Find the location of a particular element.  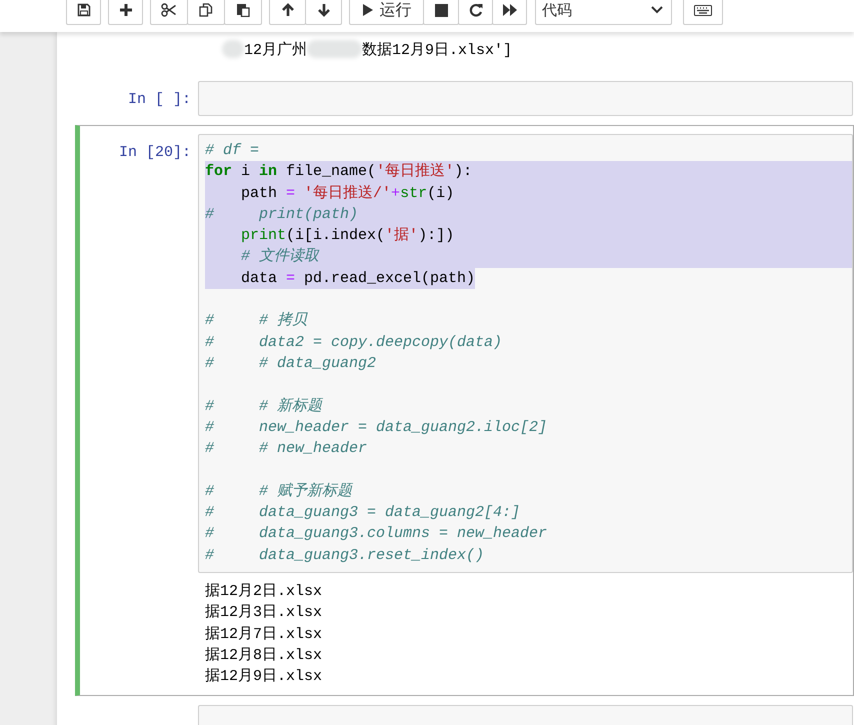

caret-icon is located at coordinates (657, 10).